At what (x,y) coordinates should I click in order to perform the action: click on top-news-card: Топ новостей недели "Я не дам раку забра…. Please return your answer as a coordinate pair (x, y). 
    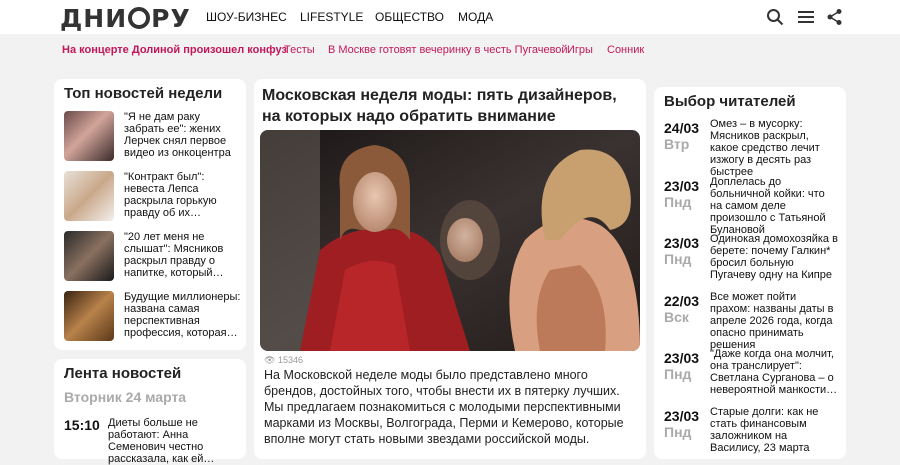
    Looking at the image, I should click on (150, 214).